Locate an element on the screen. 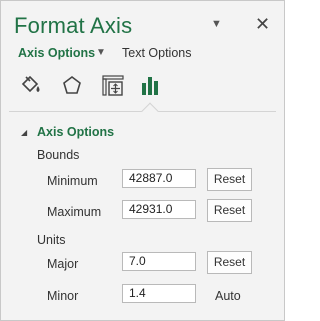  major-reset-button: Reset is located at coordinates (229, 262).